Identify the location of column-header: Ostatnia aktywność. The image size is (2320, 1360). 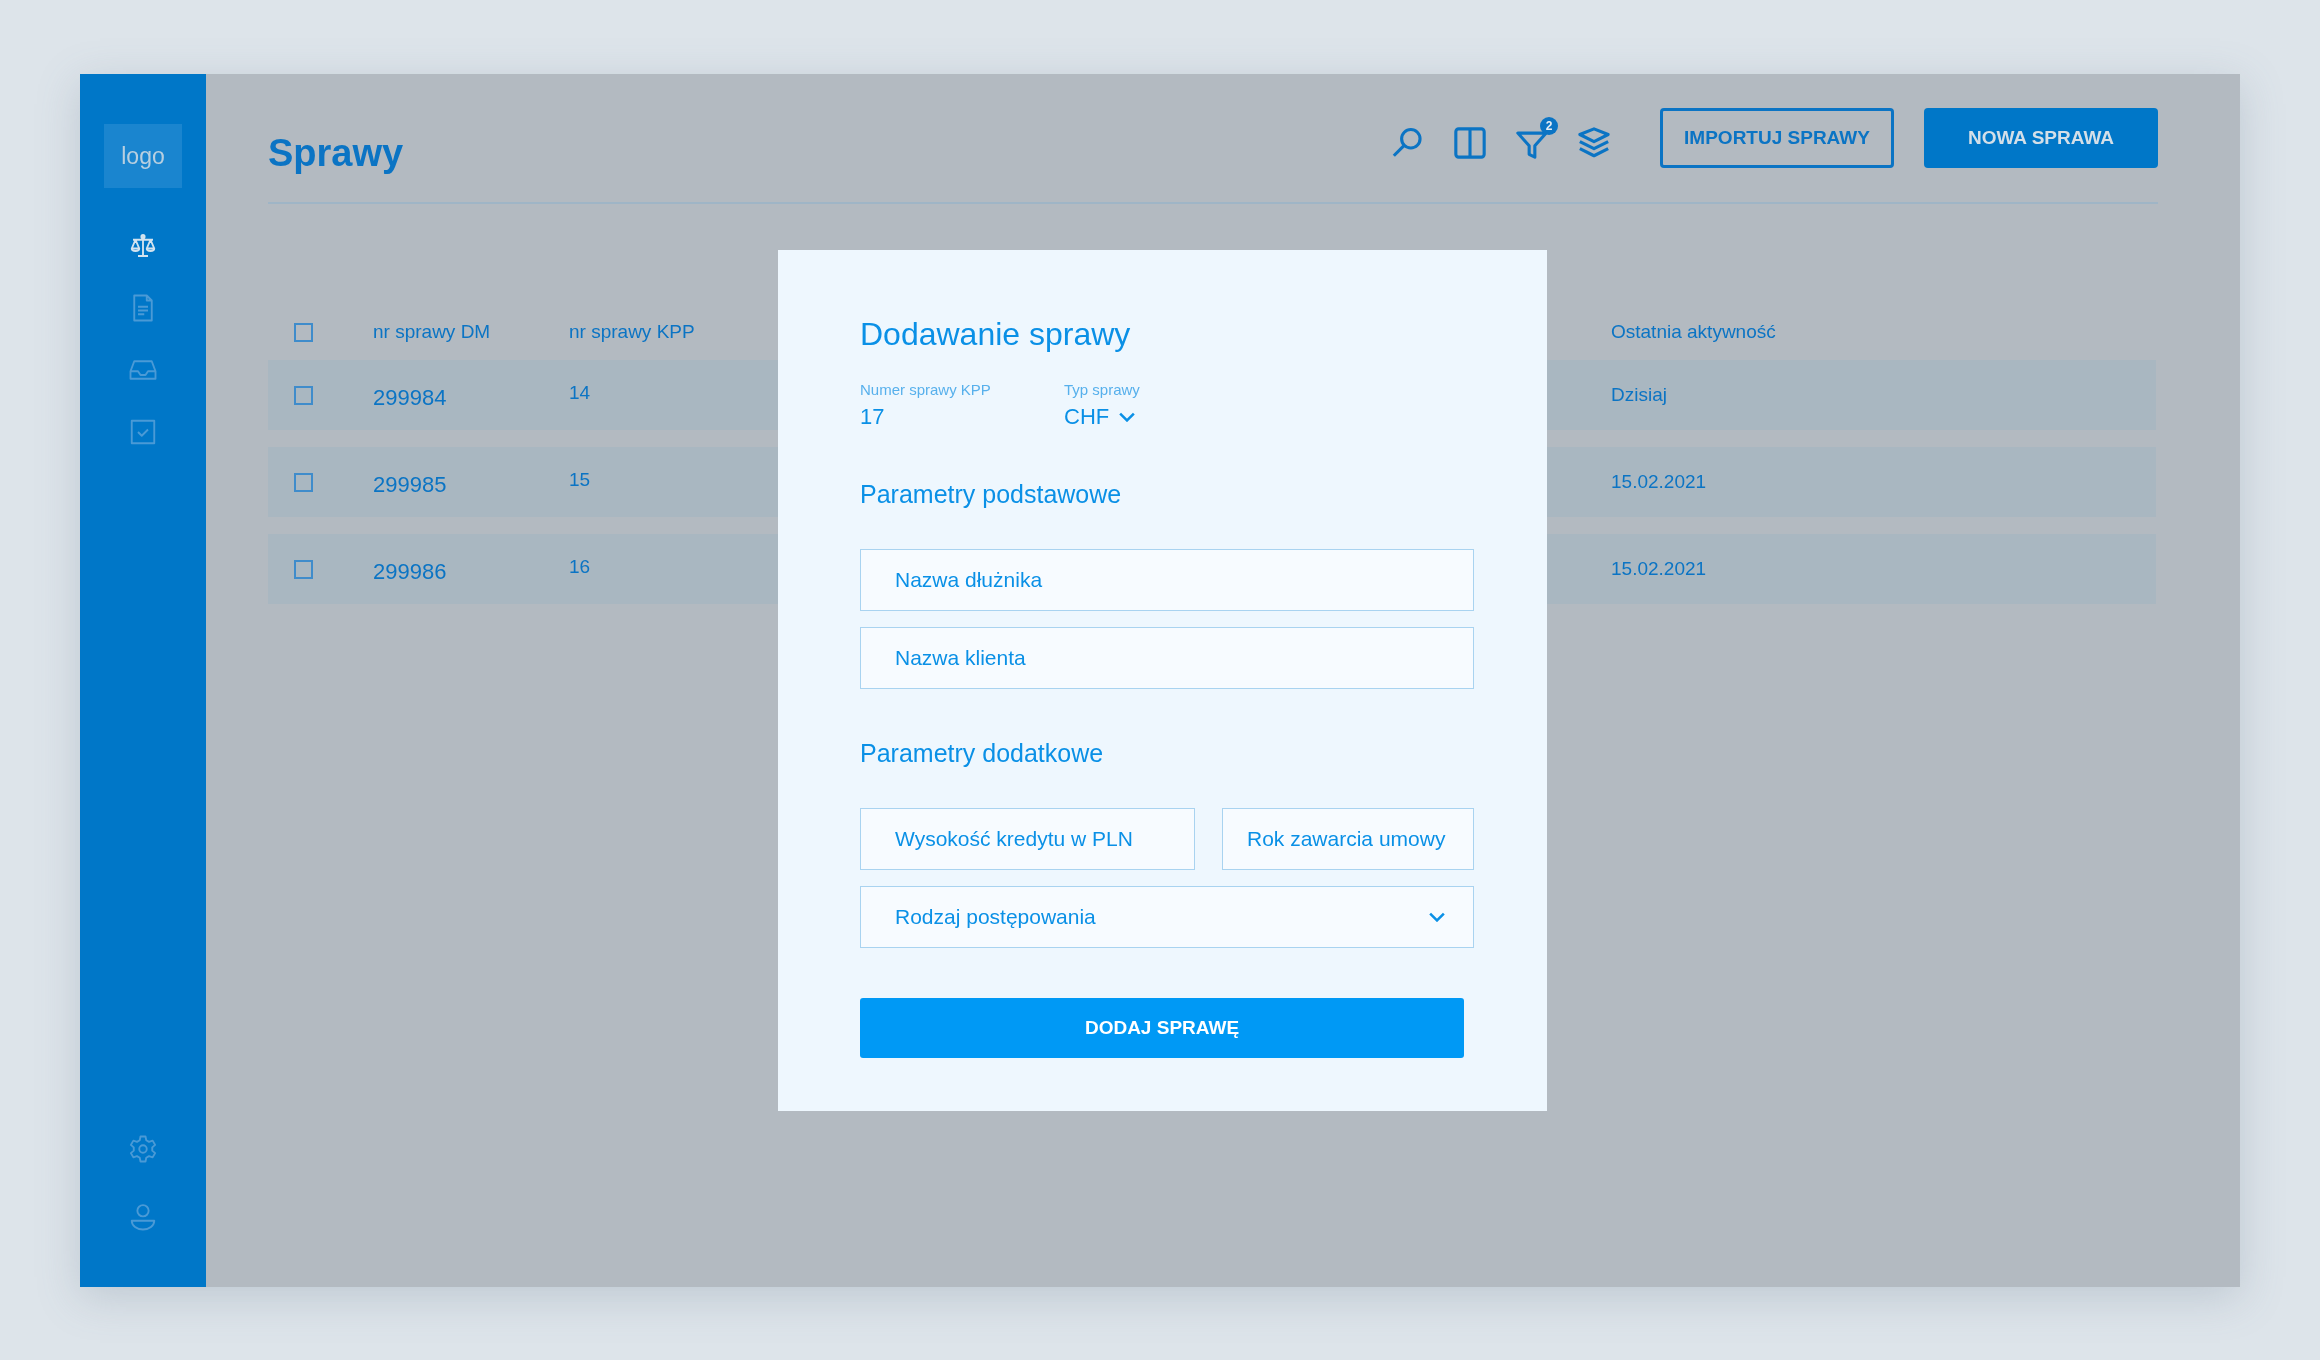
(1693, 332).